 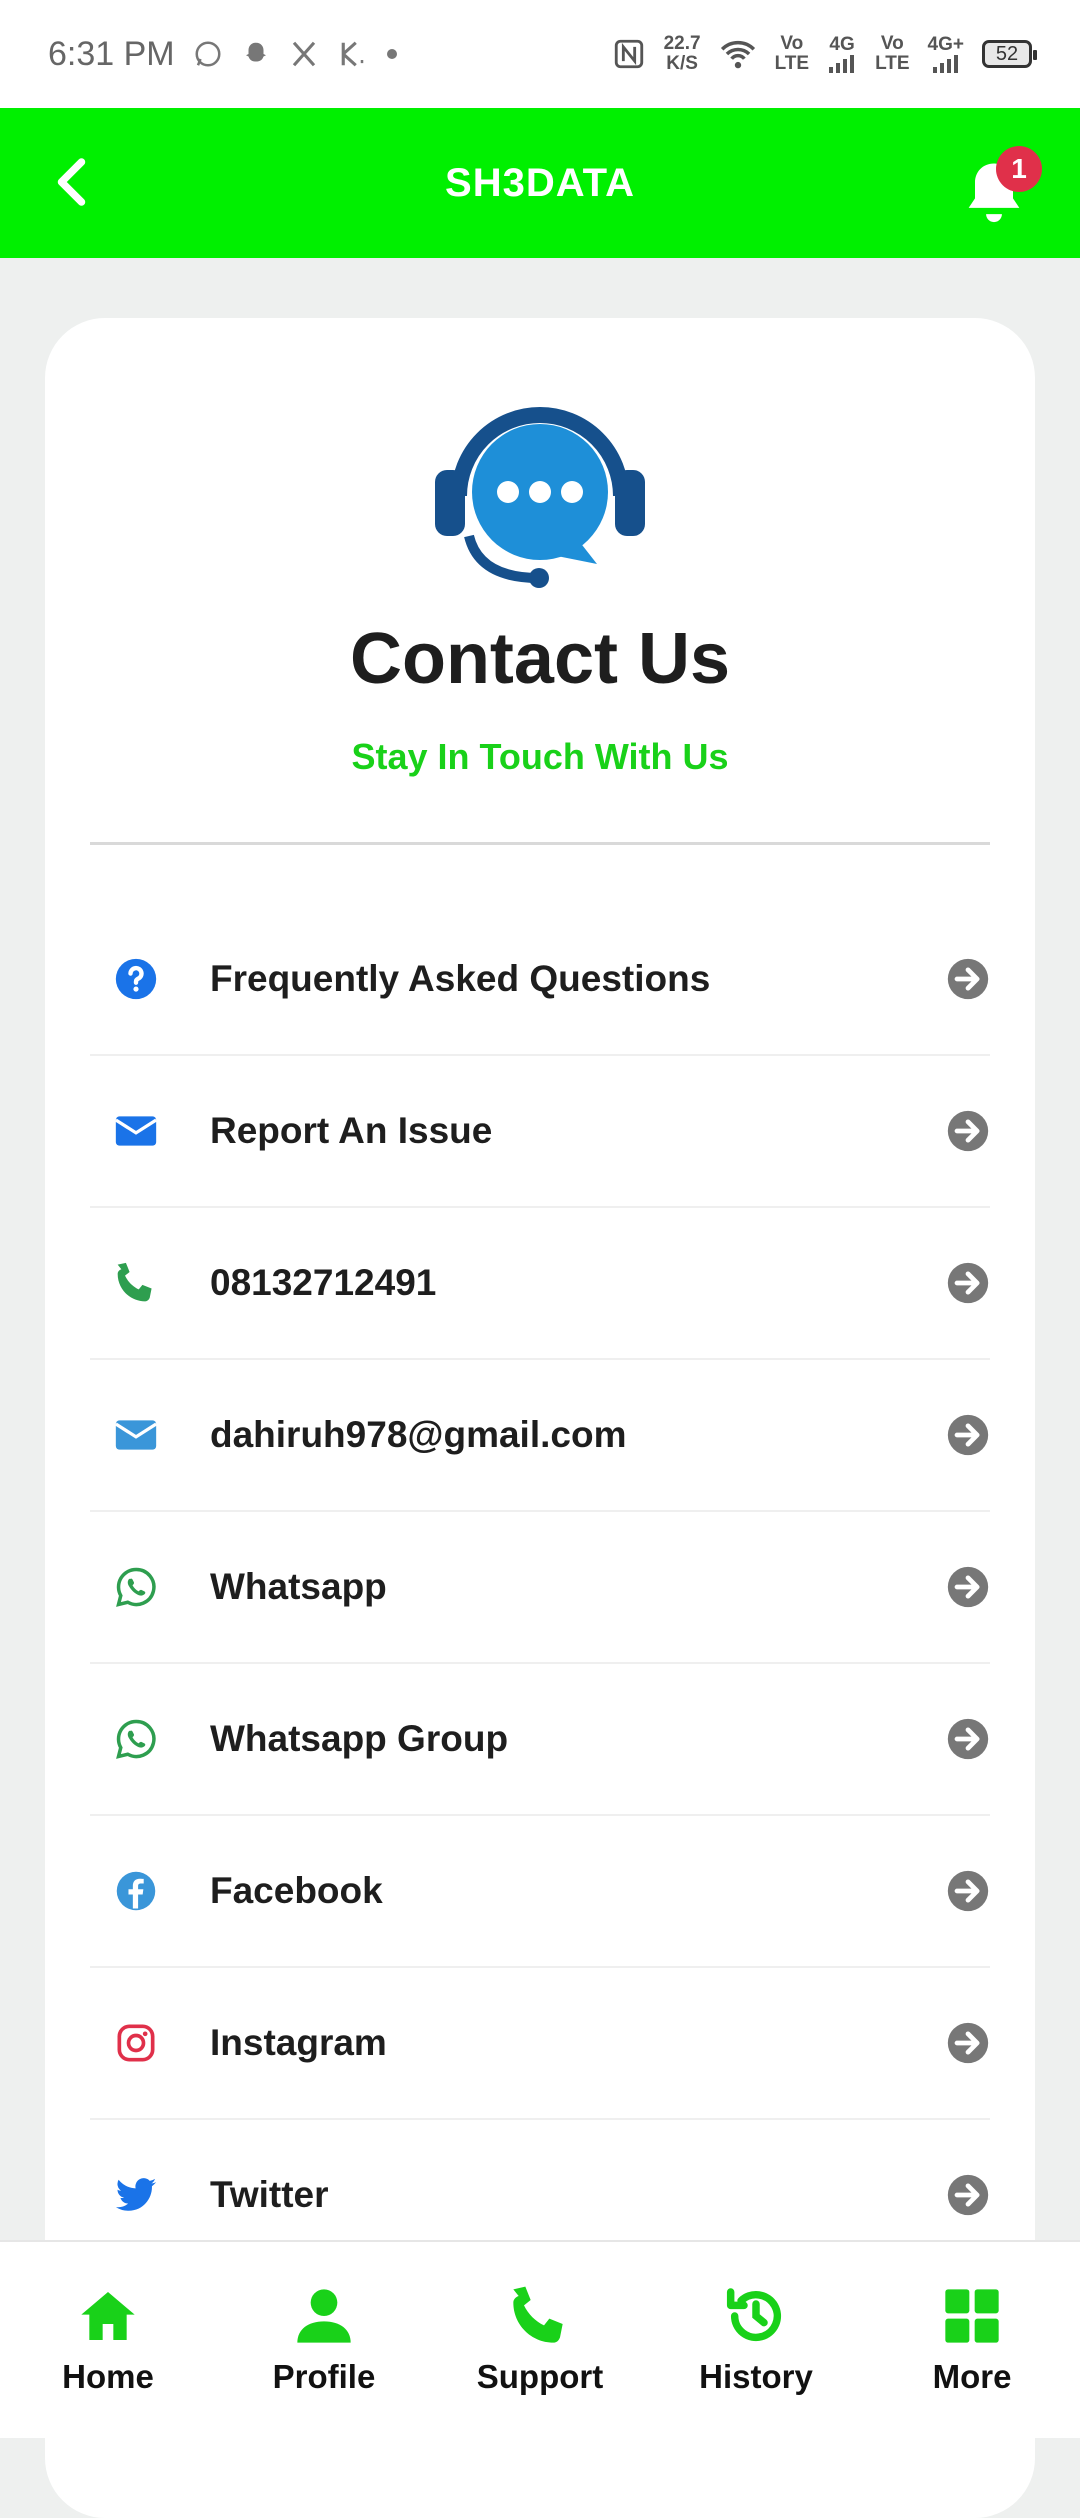 I want to click on nav-label: More, so click(x=972, y=2376).